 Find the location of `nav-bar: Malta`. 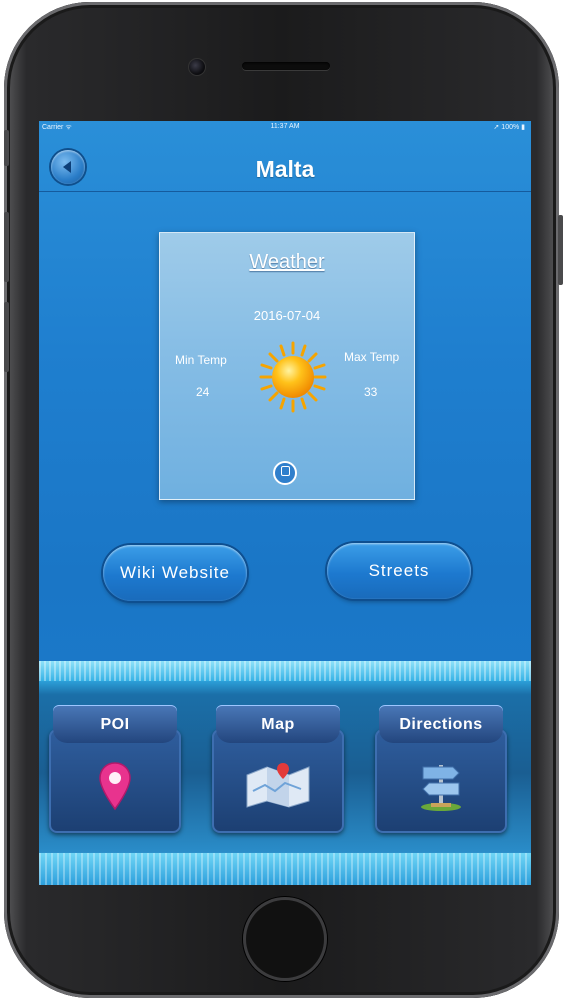

nav-bar: Malta is located at coordinates (285, 162).